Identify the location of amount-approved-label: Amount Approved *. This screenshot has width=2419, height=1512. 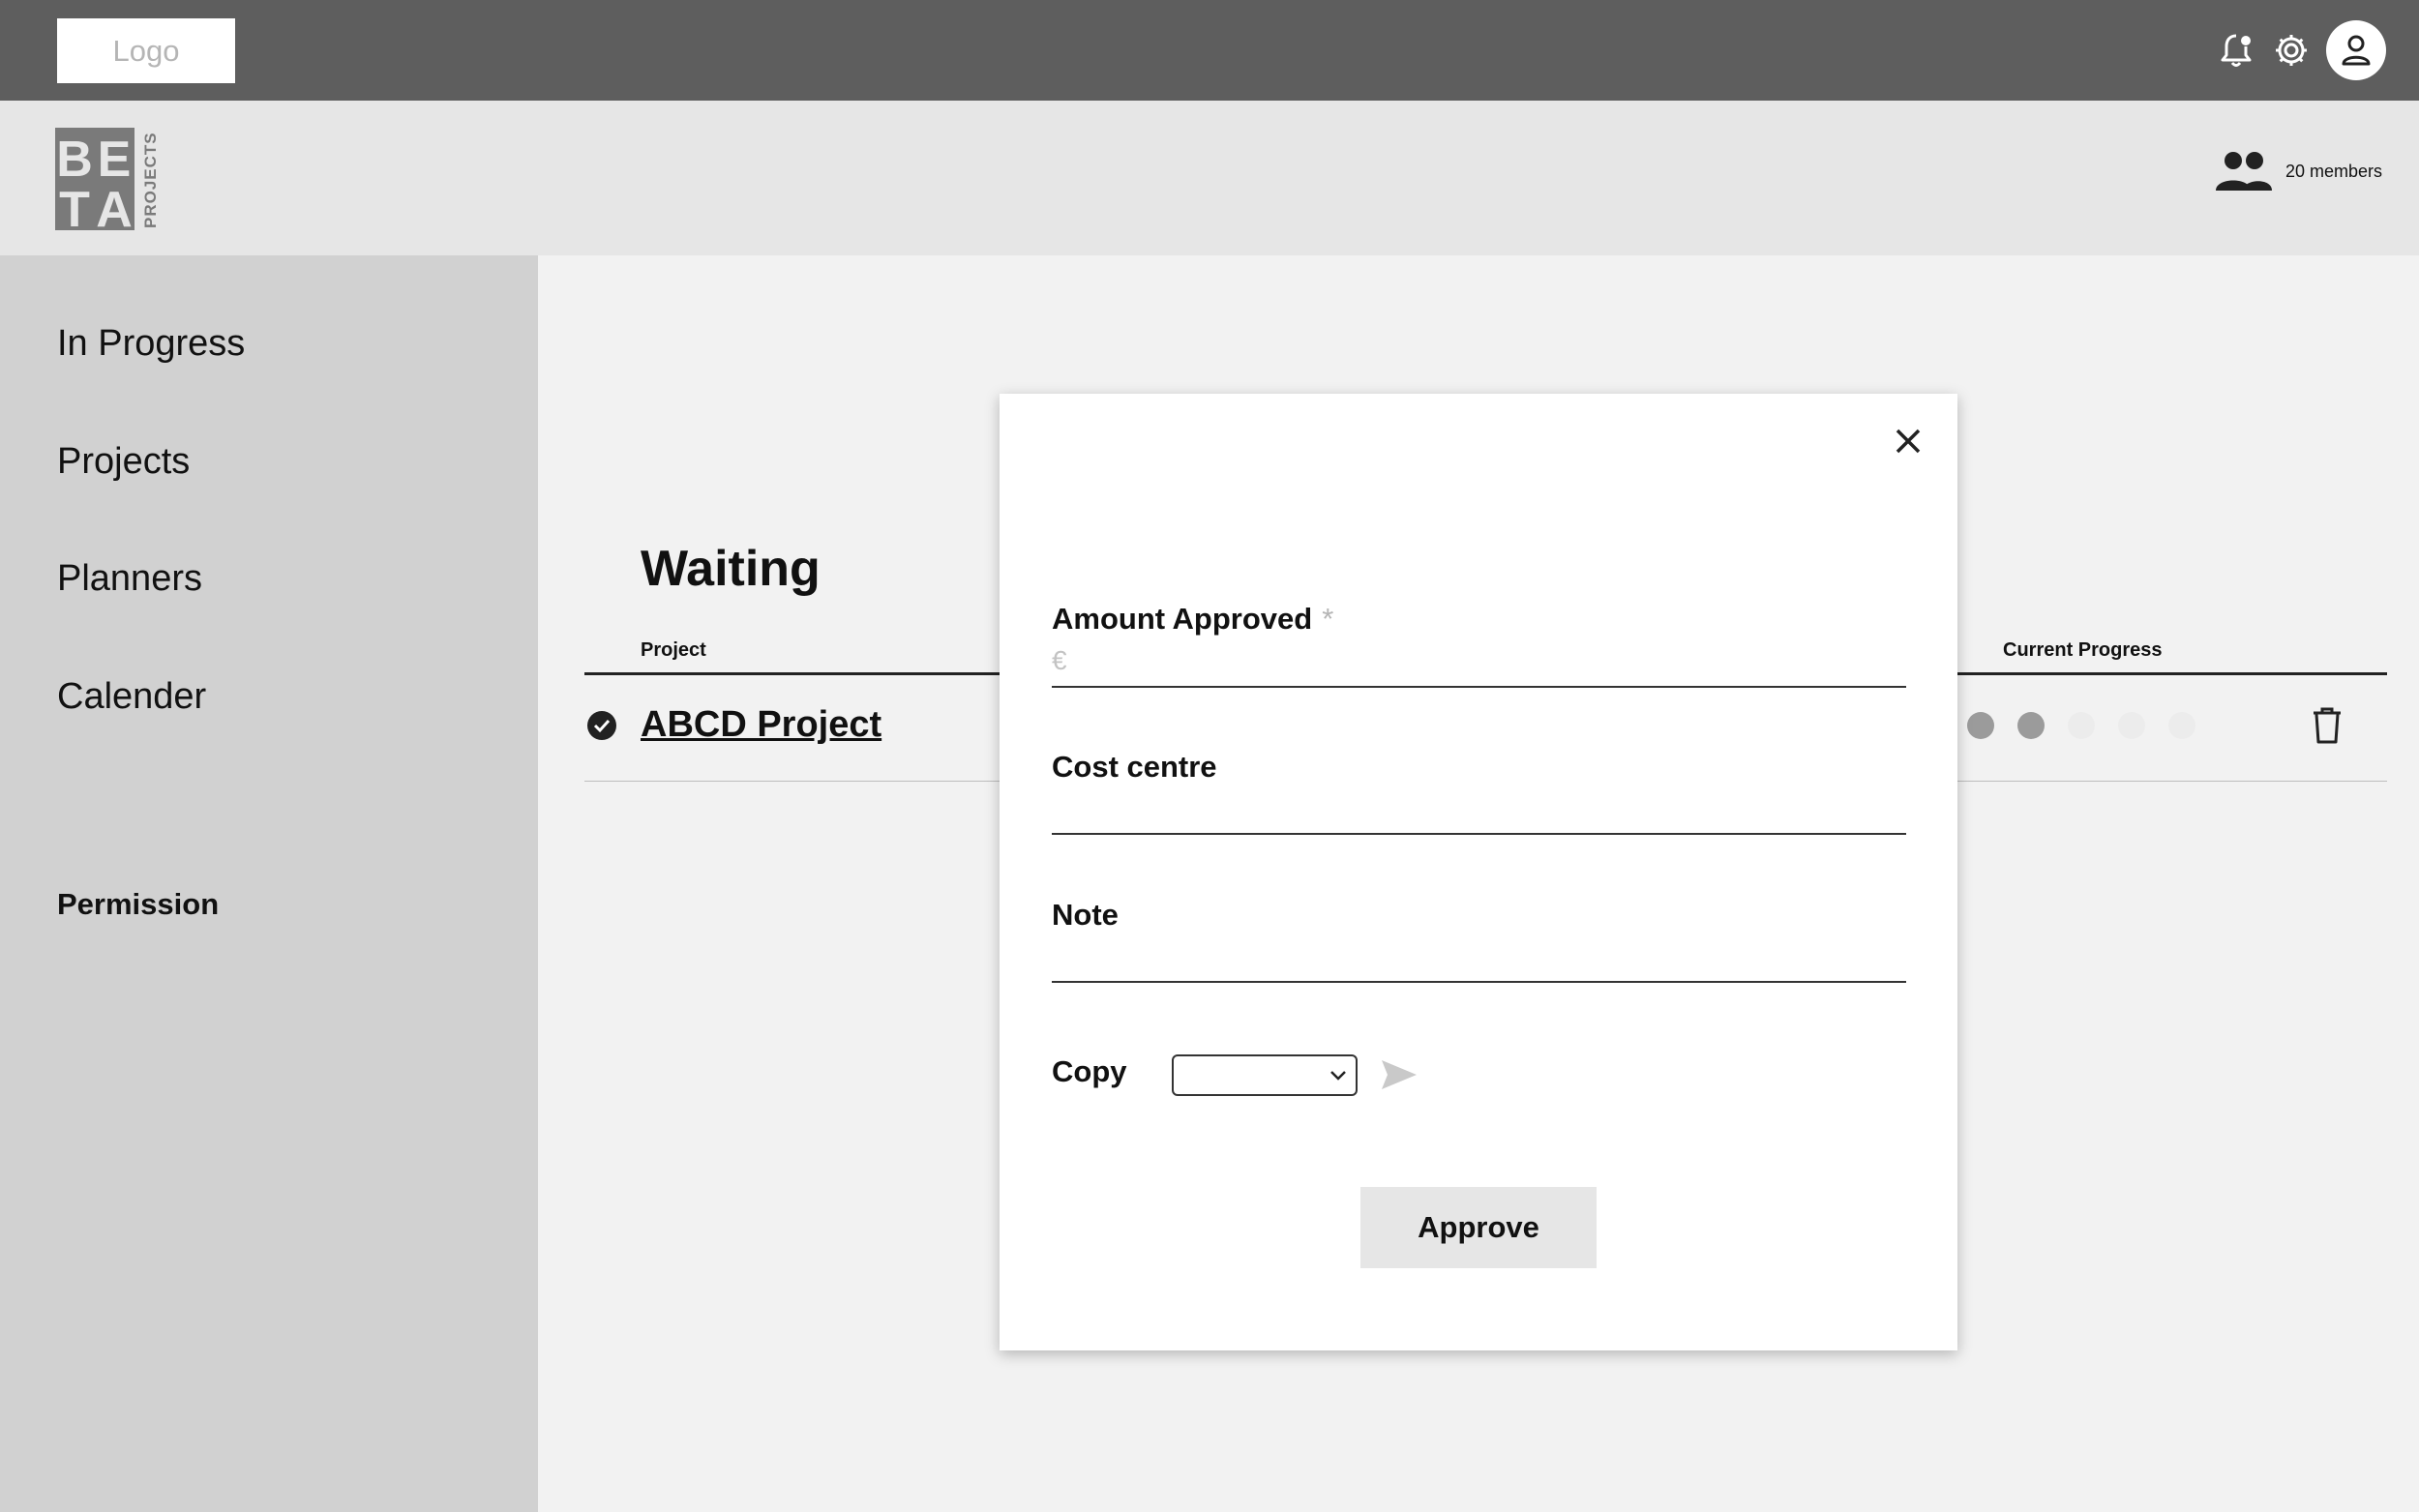
(1192, 619).